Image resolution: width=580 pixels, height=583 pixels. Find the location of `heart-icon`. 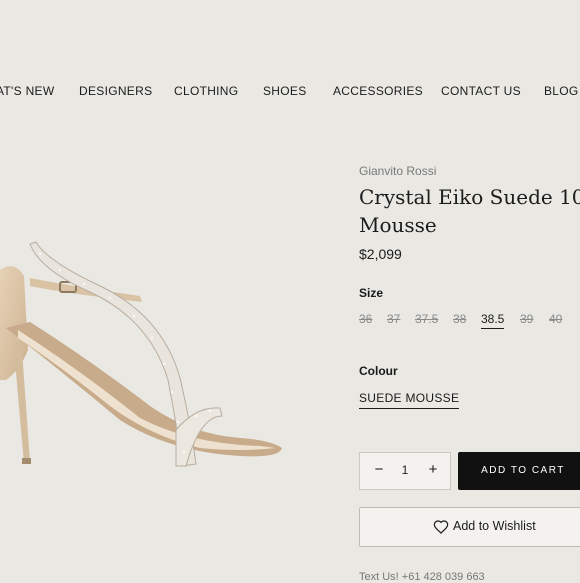

heart-icon is located at coordinates (441, 527).